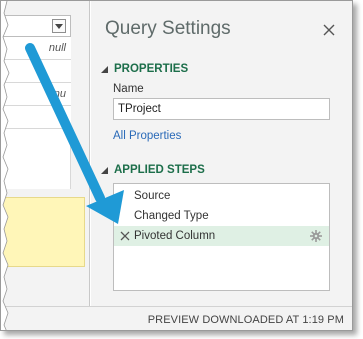  What do you see at coordinates (128, 89) in the screenshot?
I see `name-label: Name` at bounding box center [128, 89].